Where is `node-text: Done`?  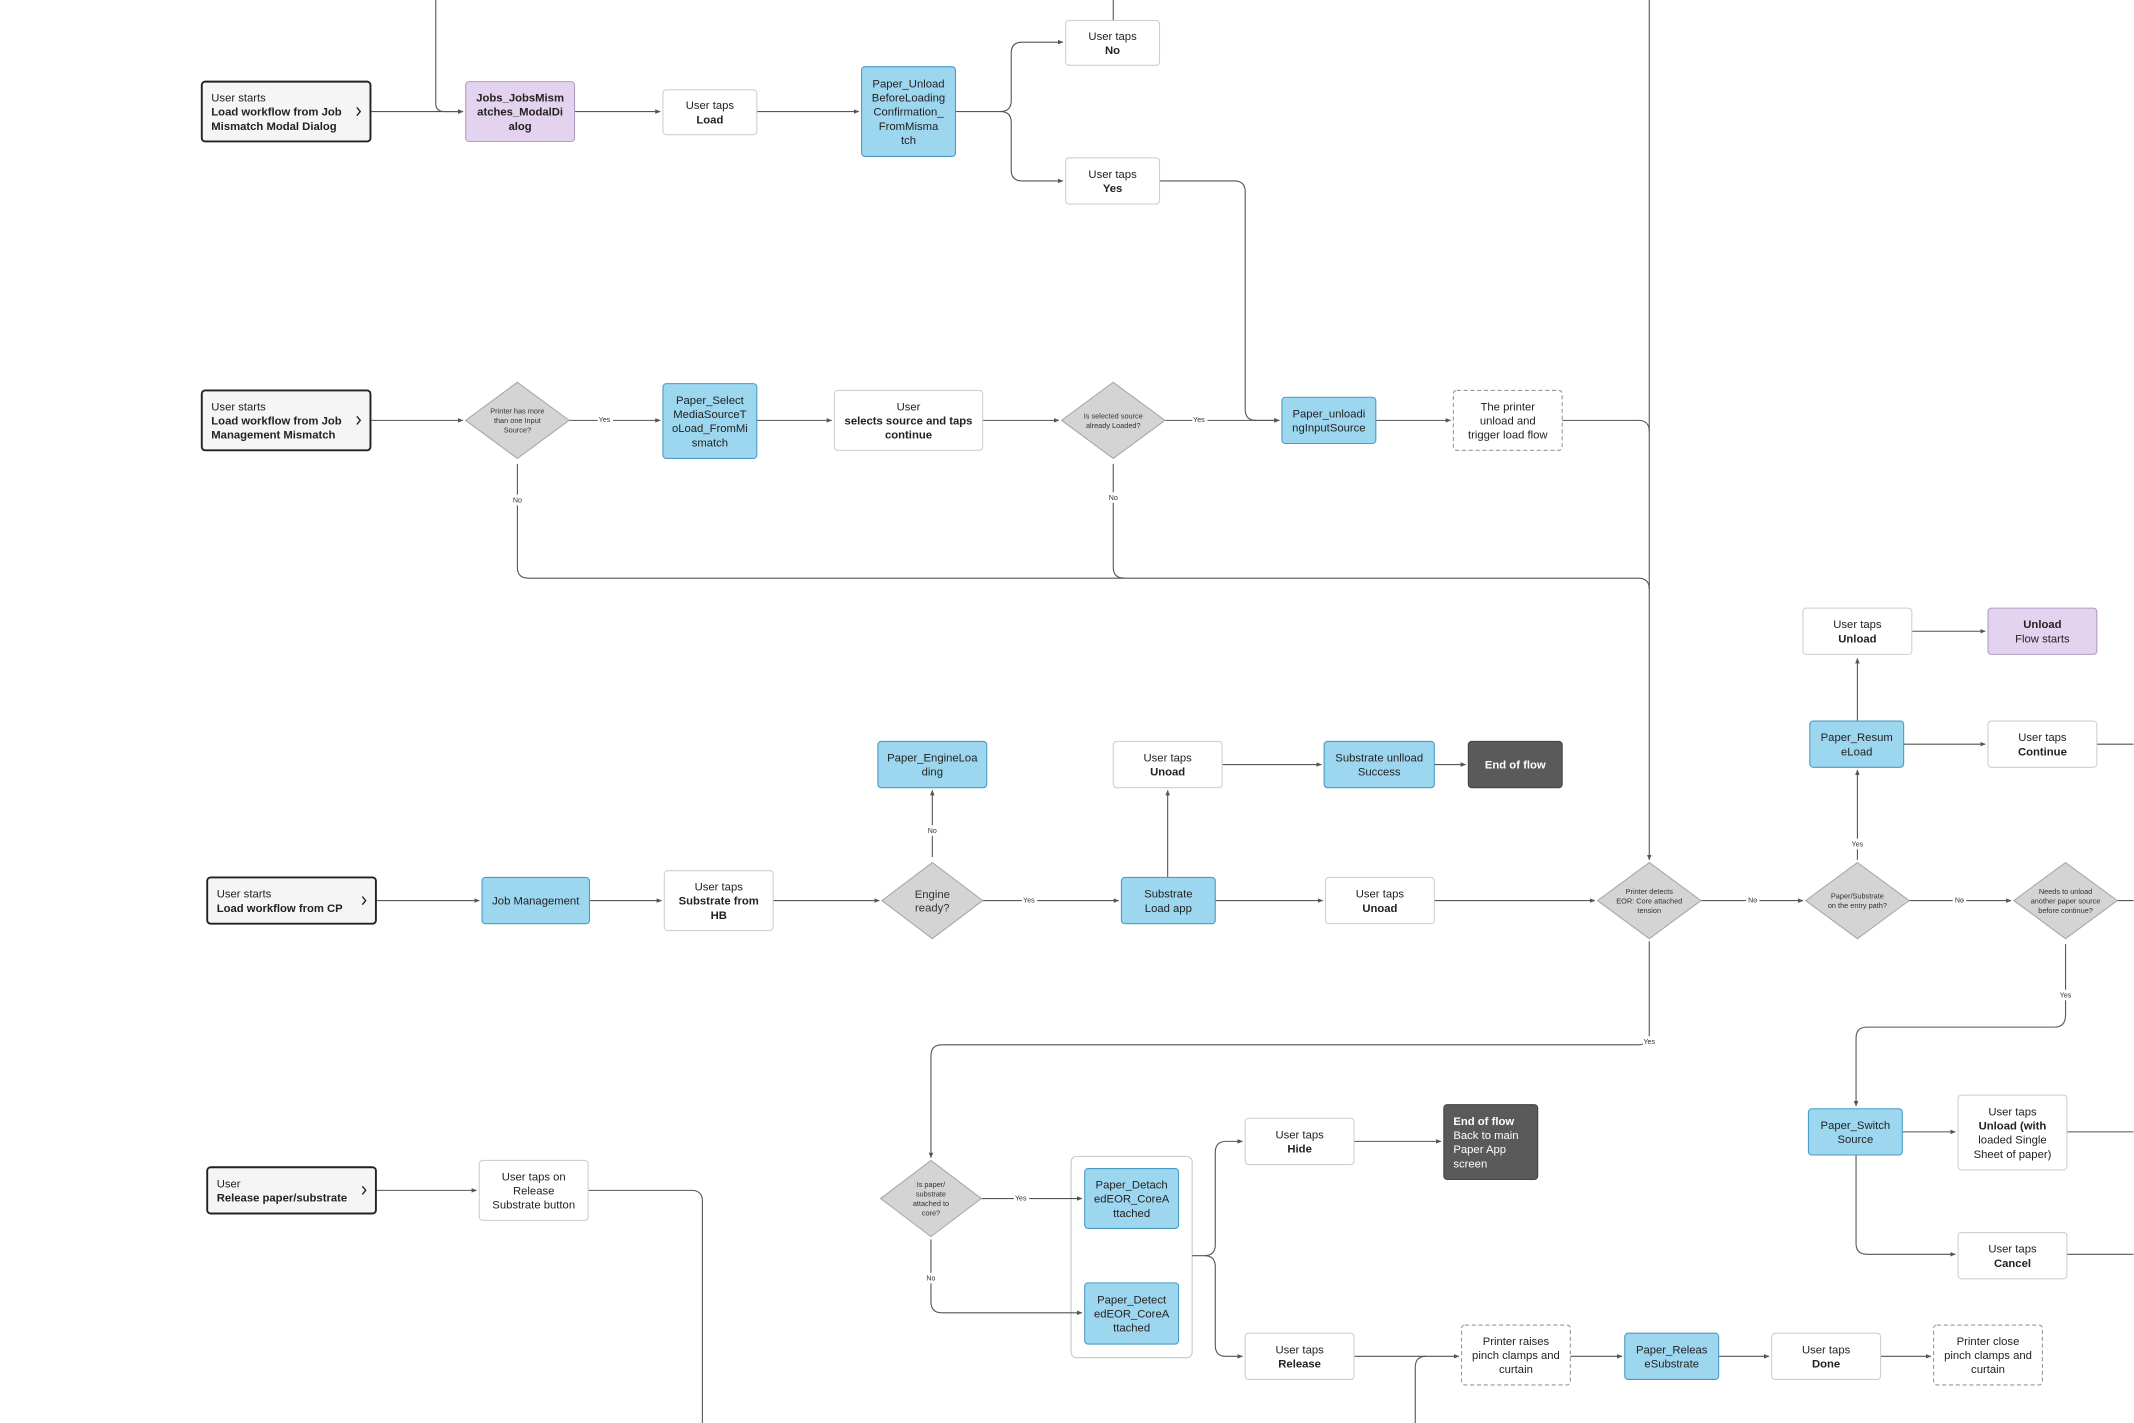
node-text: Done is located at coordinates (1826, 1364).